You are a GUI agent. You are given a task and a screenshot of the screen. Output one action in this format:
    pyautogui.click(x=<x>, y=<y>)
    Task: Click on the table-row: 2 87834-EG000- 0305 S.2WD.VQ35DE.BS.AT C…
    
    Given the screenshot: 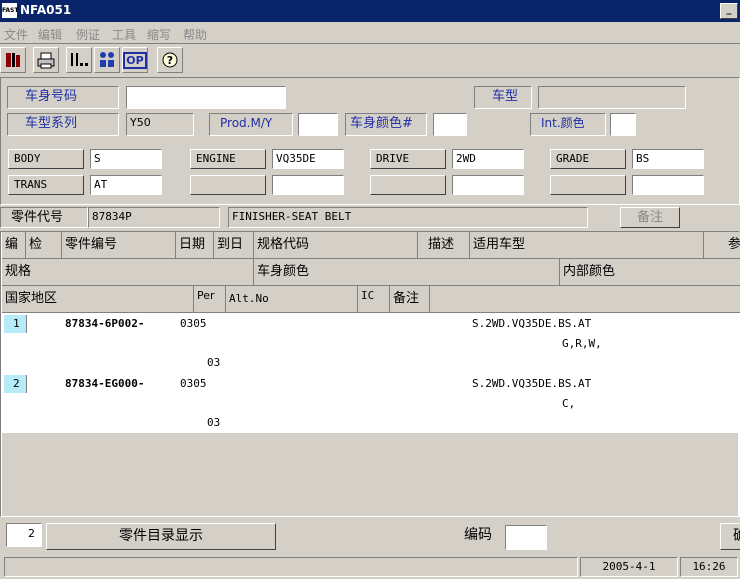 What is the action you would take?
    pyautogui.click(x=370, y=403)
    